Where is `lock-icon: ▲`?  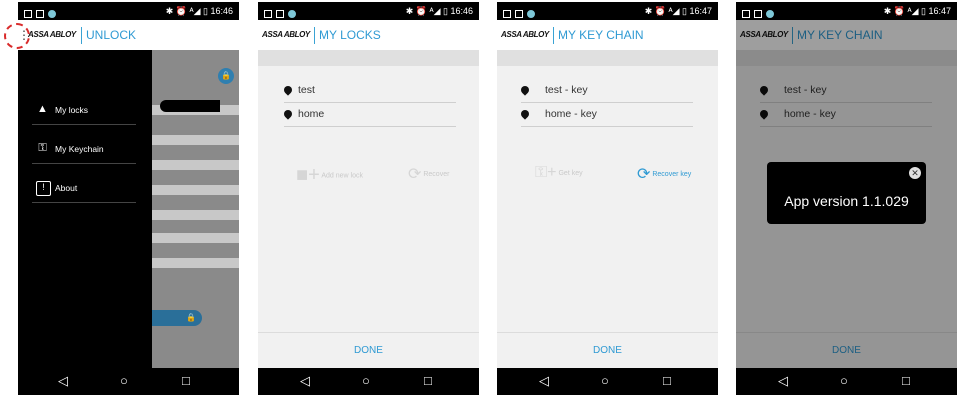
lock-icon: ▲ is located at coordinates (42, 109).